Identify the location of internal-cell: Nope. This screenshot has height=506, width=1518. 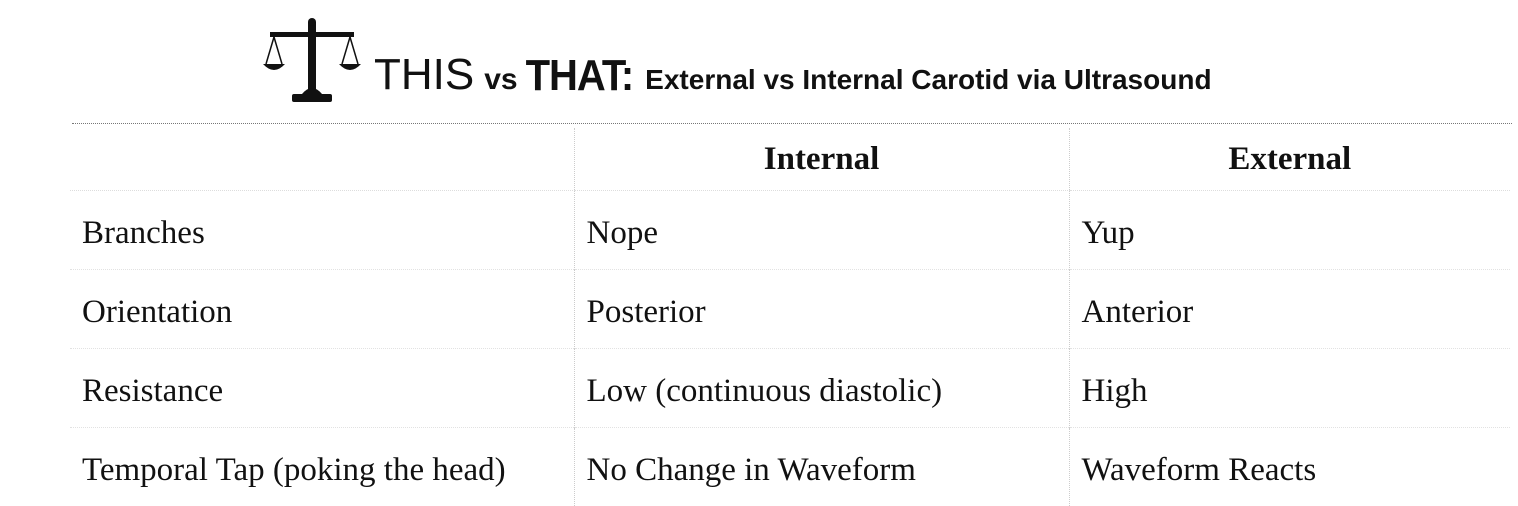
(821, 230).